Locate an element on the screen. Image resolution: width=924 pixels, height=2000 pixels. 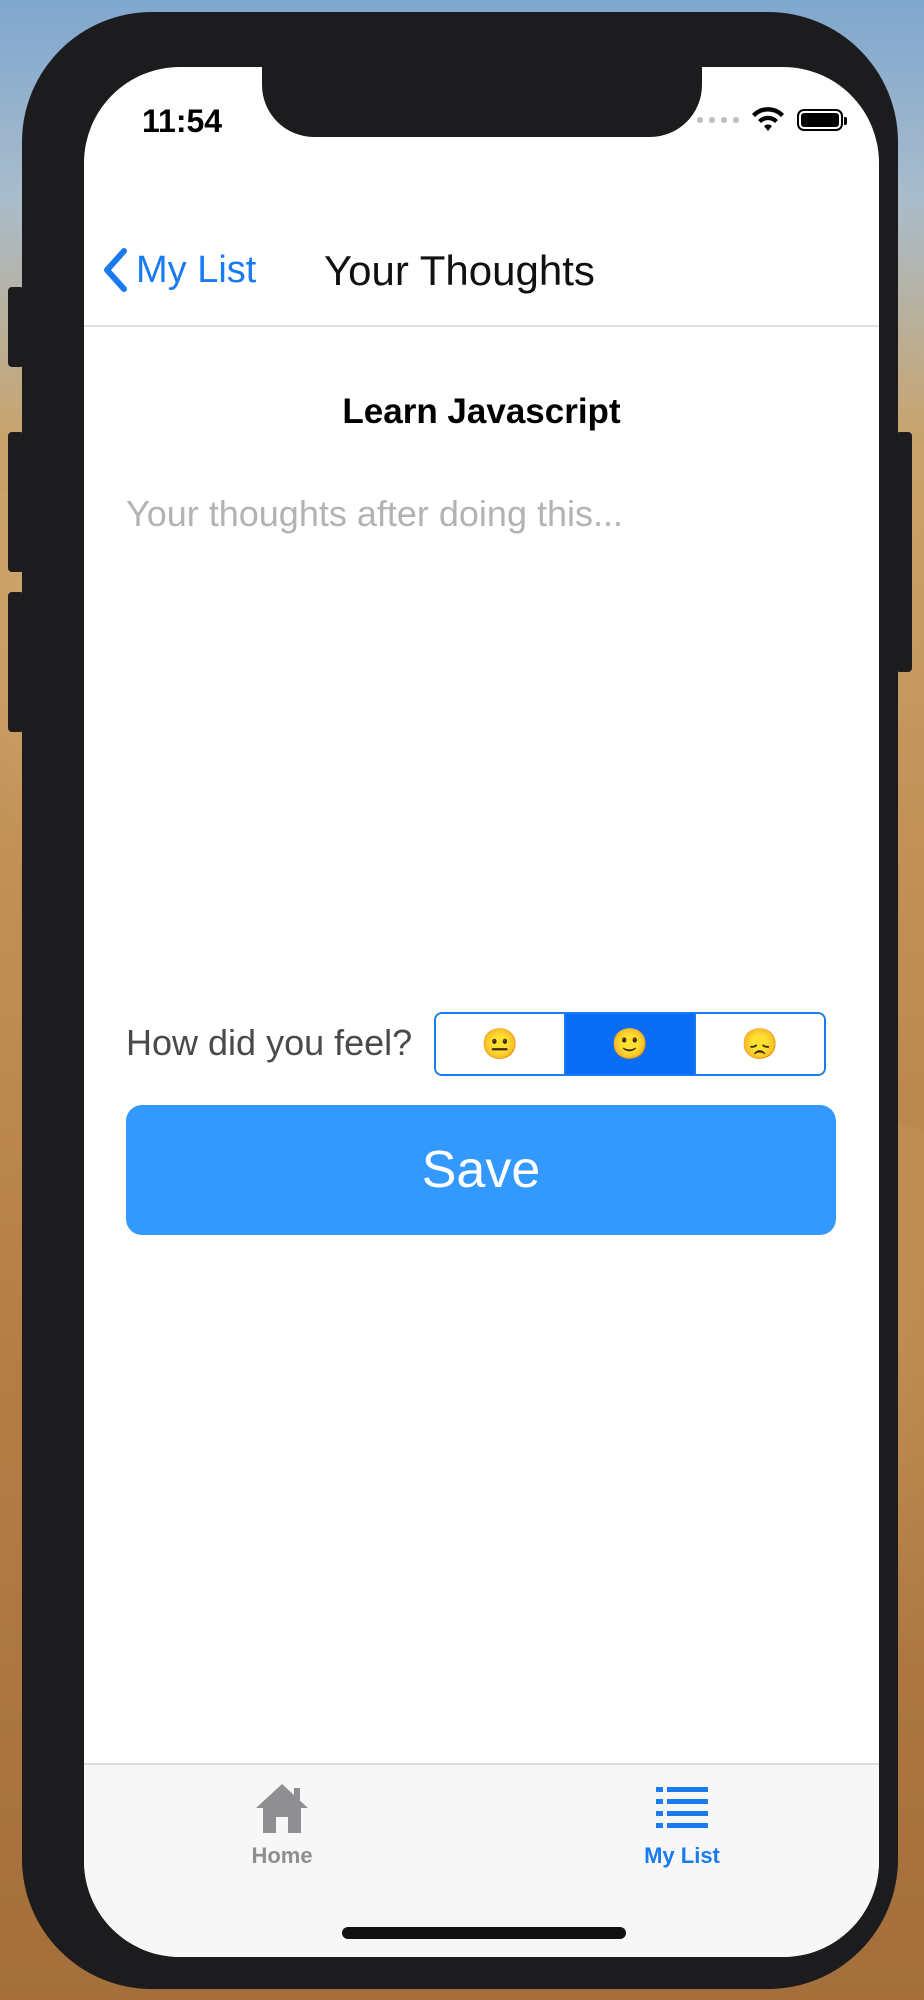
status-time: 11:54 is located at coordinates (182, 121).